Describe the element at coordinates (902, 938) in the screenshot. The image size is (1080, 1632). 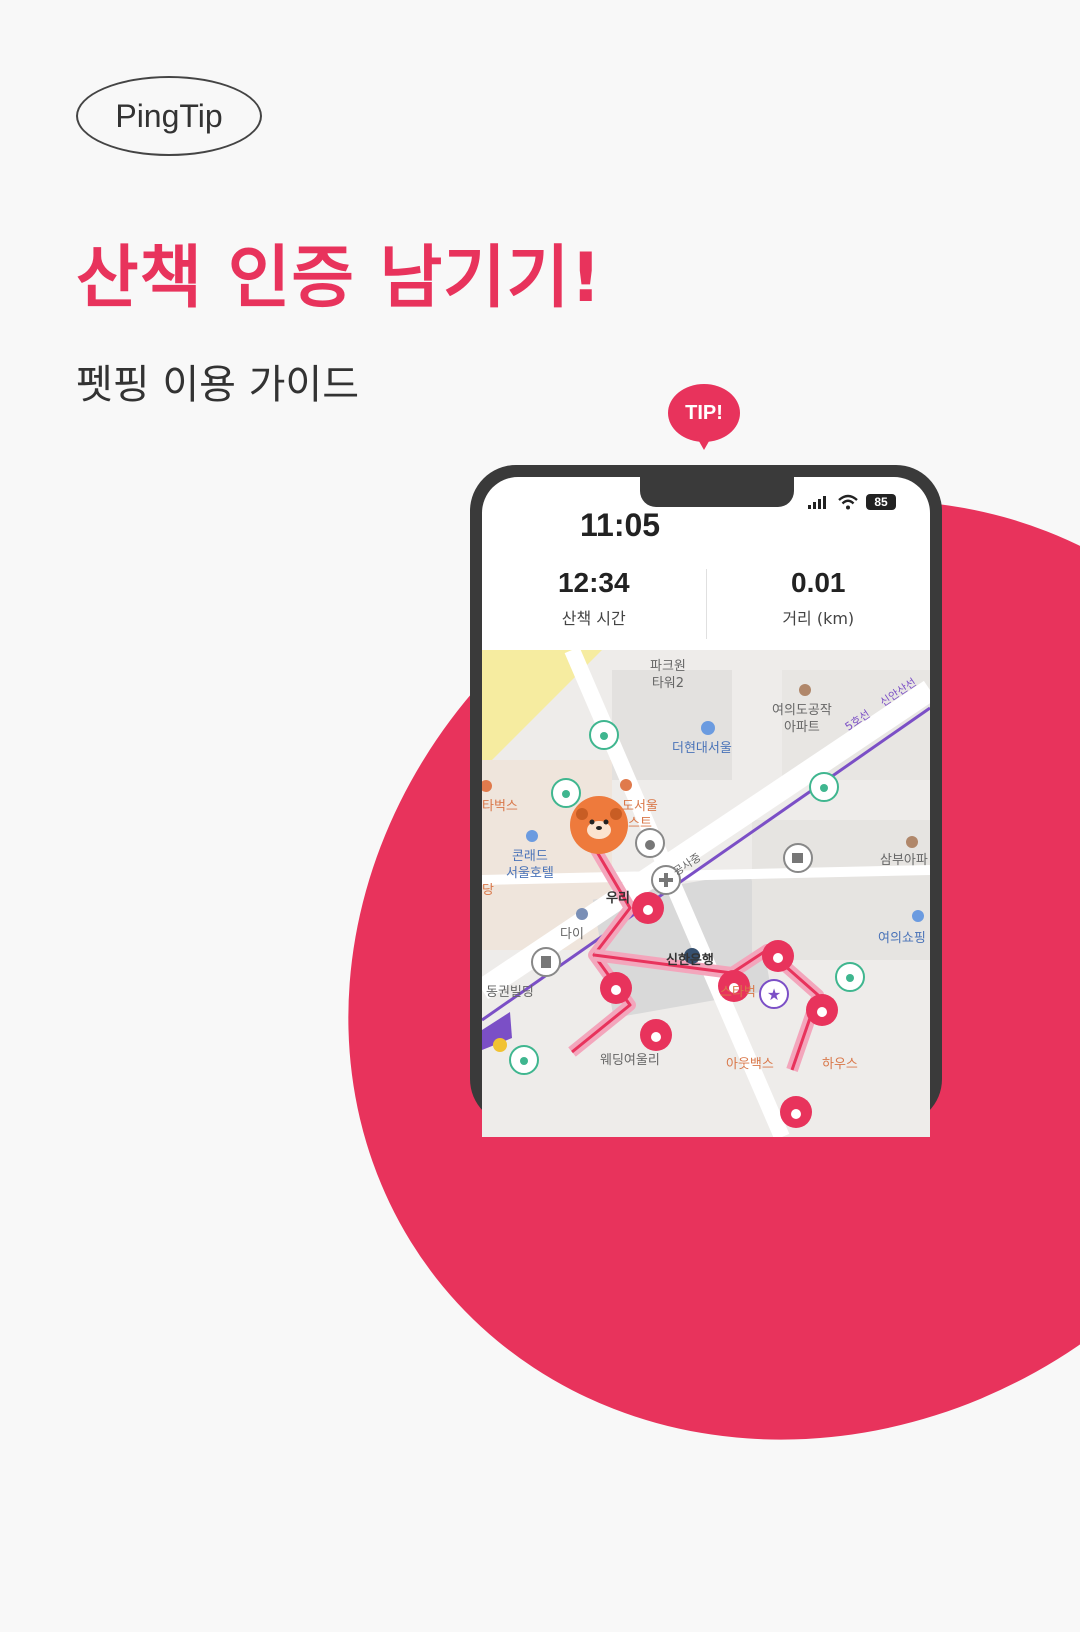
I see `map-label-yeoui-shopping: 여의쇼핑` at that location.